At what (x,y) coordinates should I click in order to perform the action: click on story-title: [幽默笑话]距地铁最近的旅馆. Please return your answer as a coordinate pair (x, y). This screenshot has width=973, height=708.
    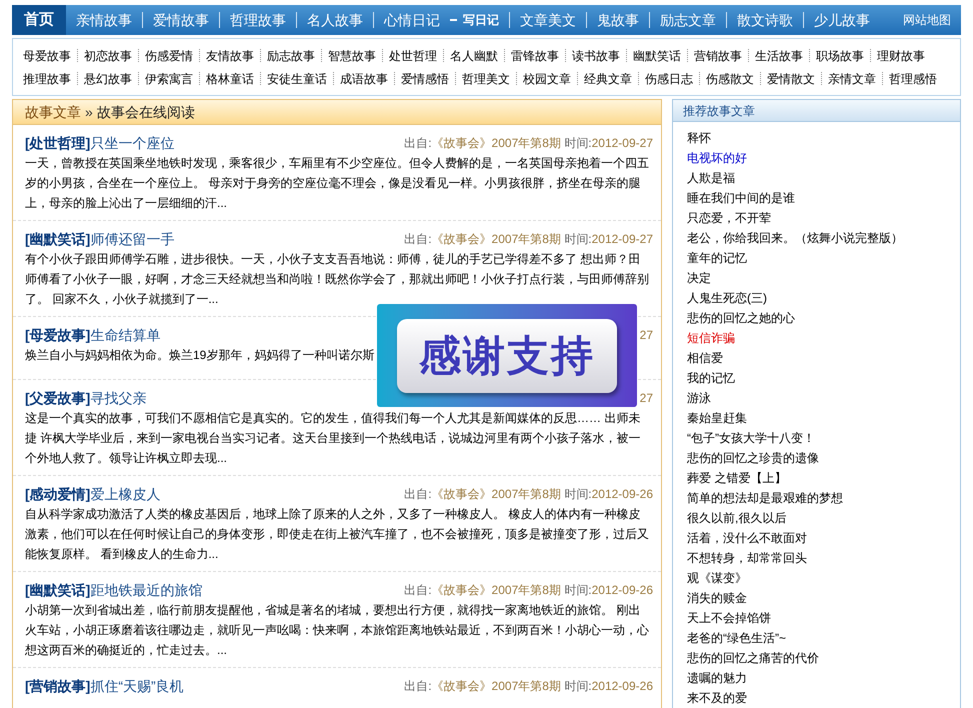
    Looking at the image, I should click on (113, 590).